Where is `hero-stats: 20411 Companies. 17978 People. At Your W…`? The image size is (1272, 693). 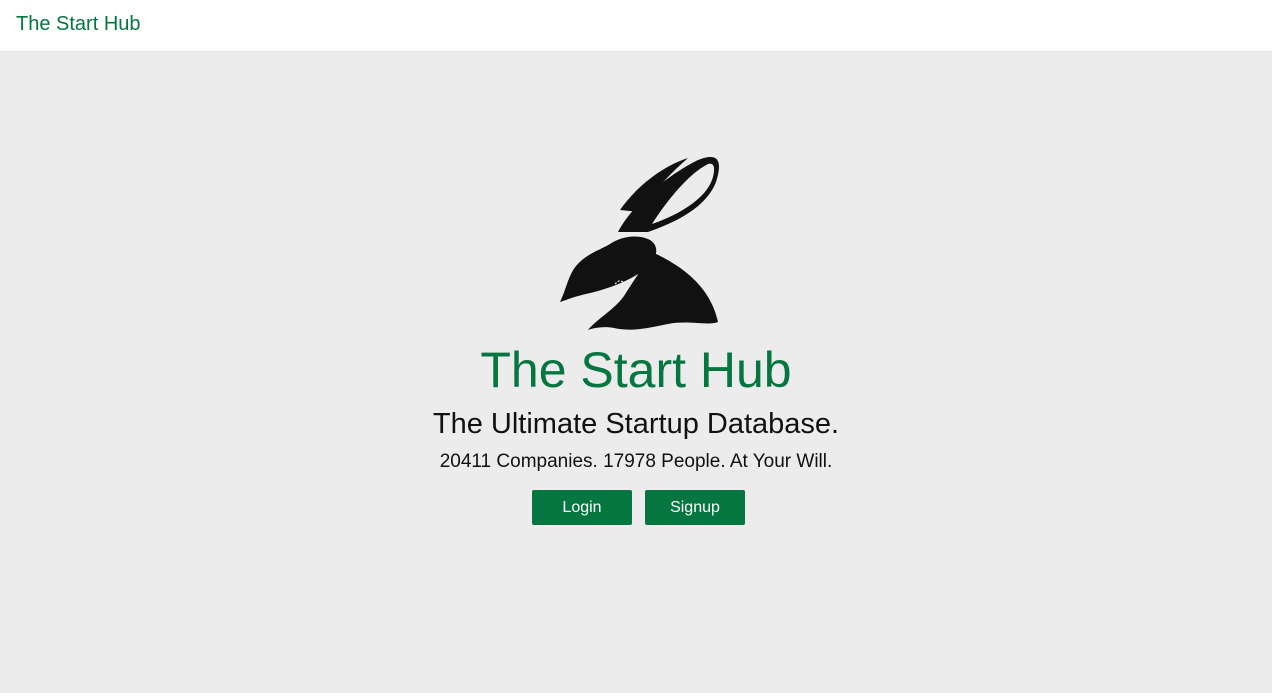 hero-stats: 20411 Companies. 17978 People. At Your W… is located at coordinates (636, 461).